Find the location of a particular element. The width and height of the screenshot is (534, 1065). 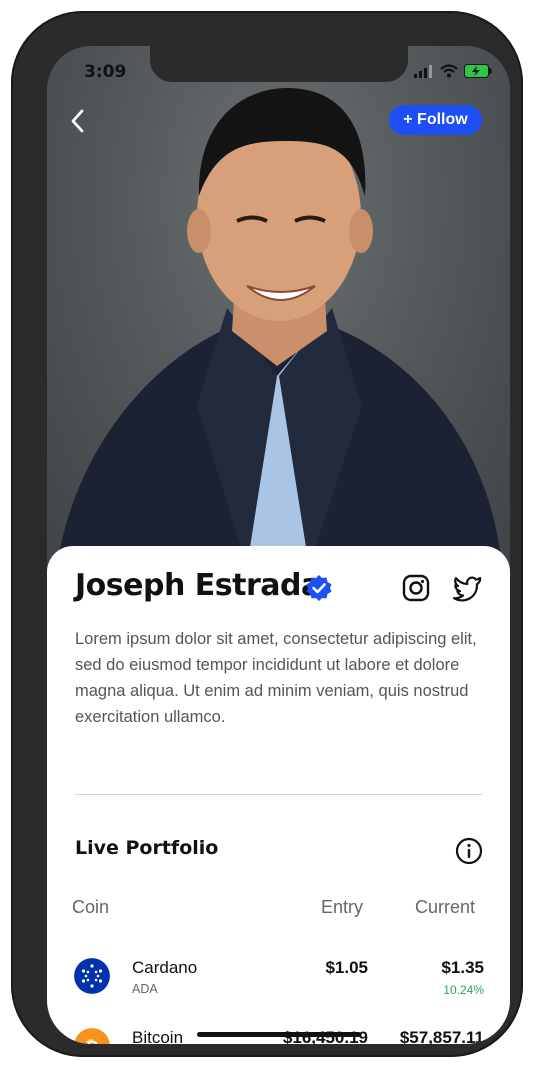

battery-charging-icon is located at coordinates (478, 71).